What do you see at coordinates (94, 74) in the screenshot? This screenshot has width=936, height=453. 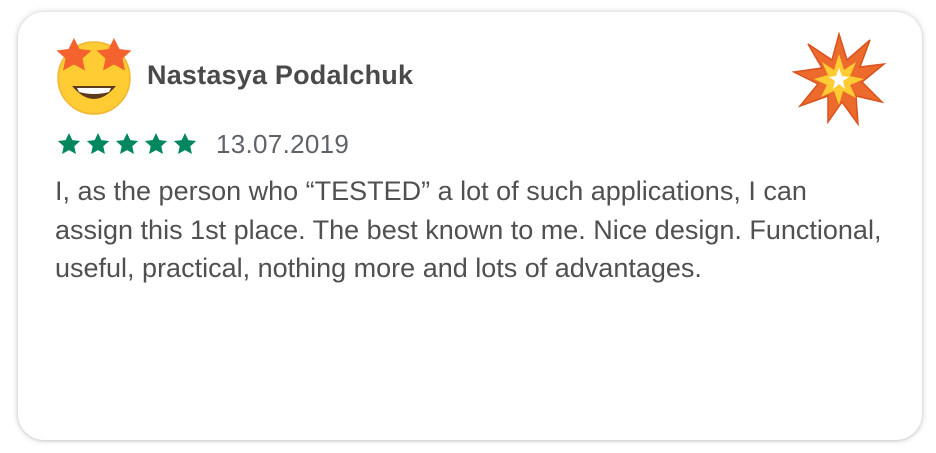 I see `star-struck-emoji-icon` at bounding box center [94, 74].